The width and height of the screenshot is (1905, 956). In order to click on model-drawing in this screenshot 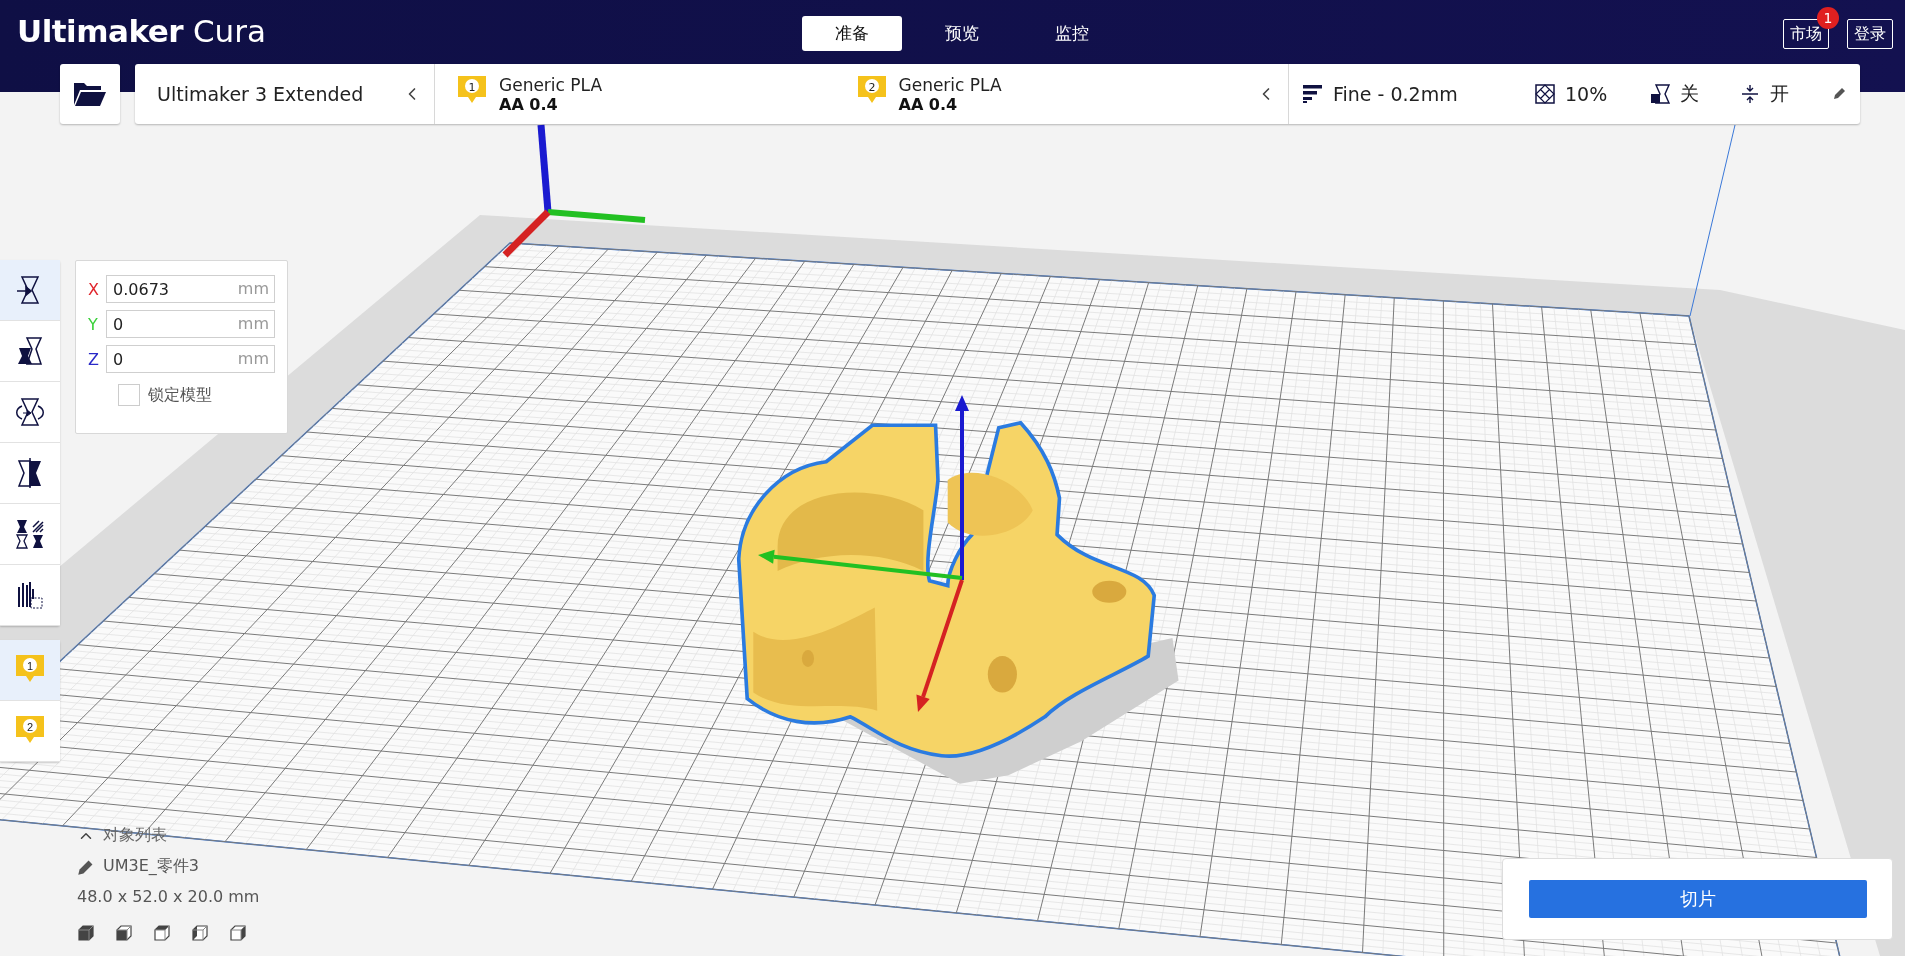, I will do `click(957, 602)`.